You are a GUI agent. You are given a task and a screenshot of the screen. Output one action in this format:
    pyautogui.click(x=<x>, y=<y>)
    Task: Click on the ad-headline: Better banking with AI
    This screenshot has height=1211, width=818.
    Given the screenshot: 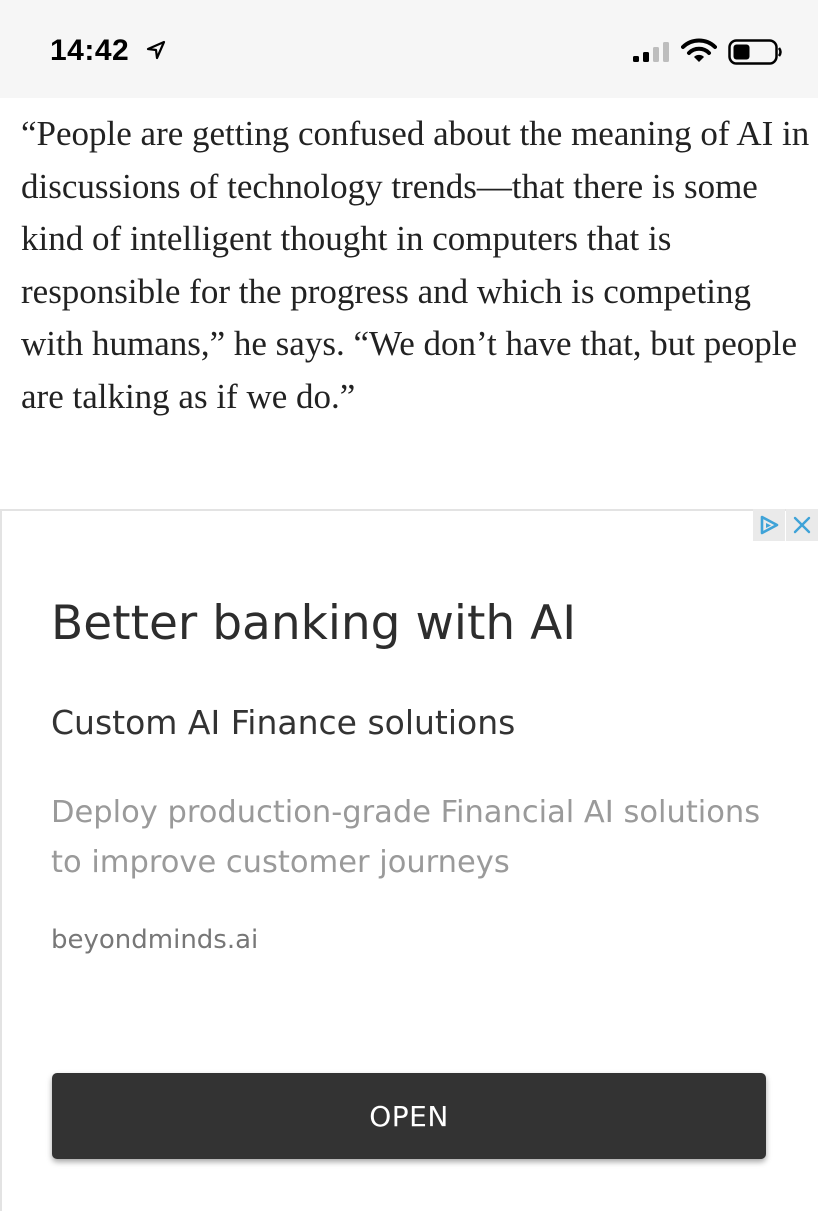 What is the action you would take?
    pyautogui.click(x=313, y=623)
    